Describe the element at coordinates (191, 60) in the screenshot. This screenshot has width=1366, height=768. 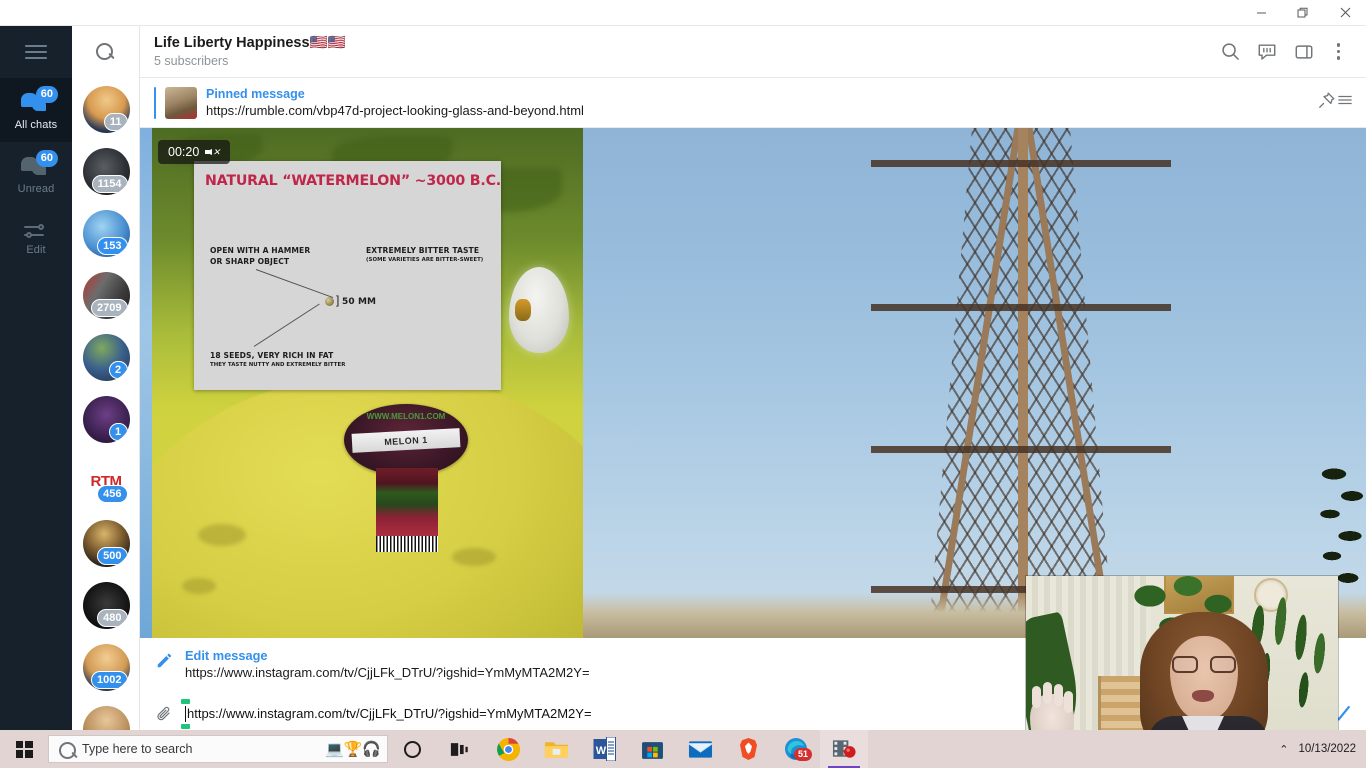
I see `subscriber-count: 5 subscribers` at that location.